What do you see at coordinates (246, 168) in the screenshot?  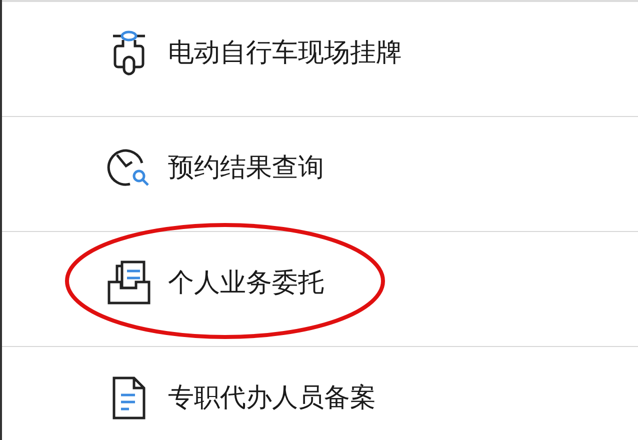 I see `menu-item-label: 预约结果查询` at bounding box center [246, 168].